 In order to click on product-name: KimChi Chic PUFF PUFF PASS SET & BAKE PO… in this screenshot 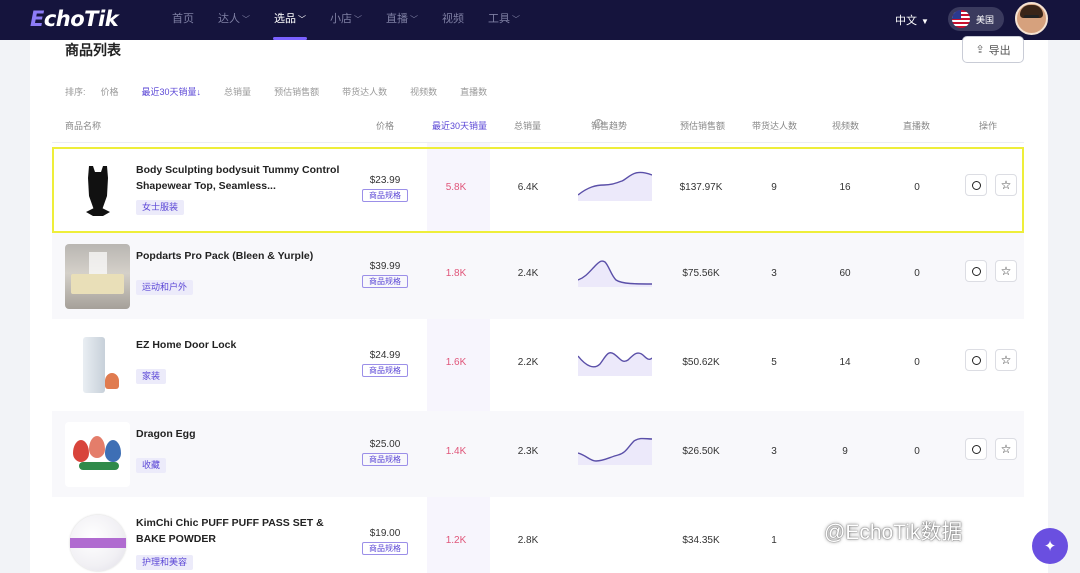, I will do `click(238, 531)`.